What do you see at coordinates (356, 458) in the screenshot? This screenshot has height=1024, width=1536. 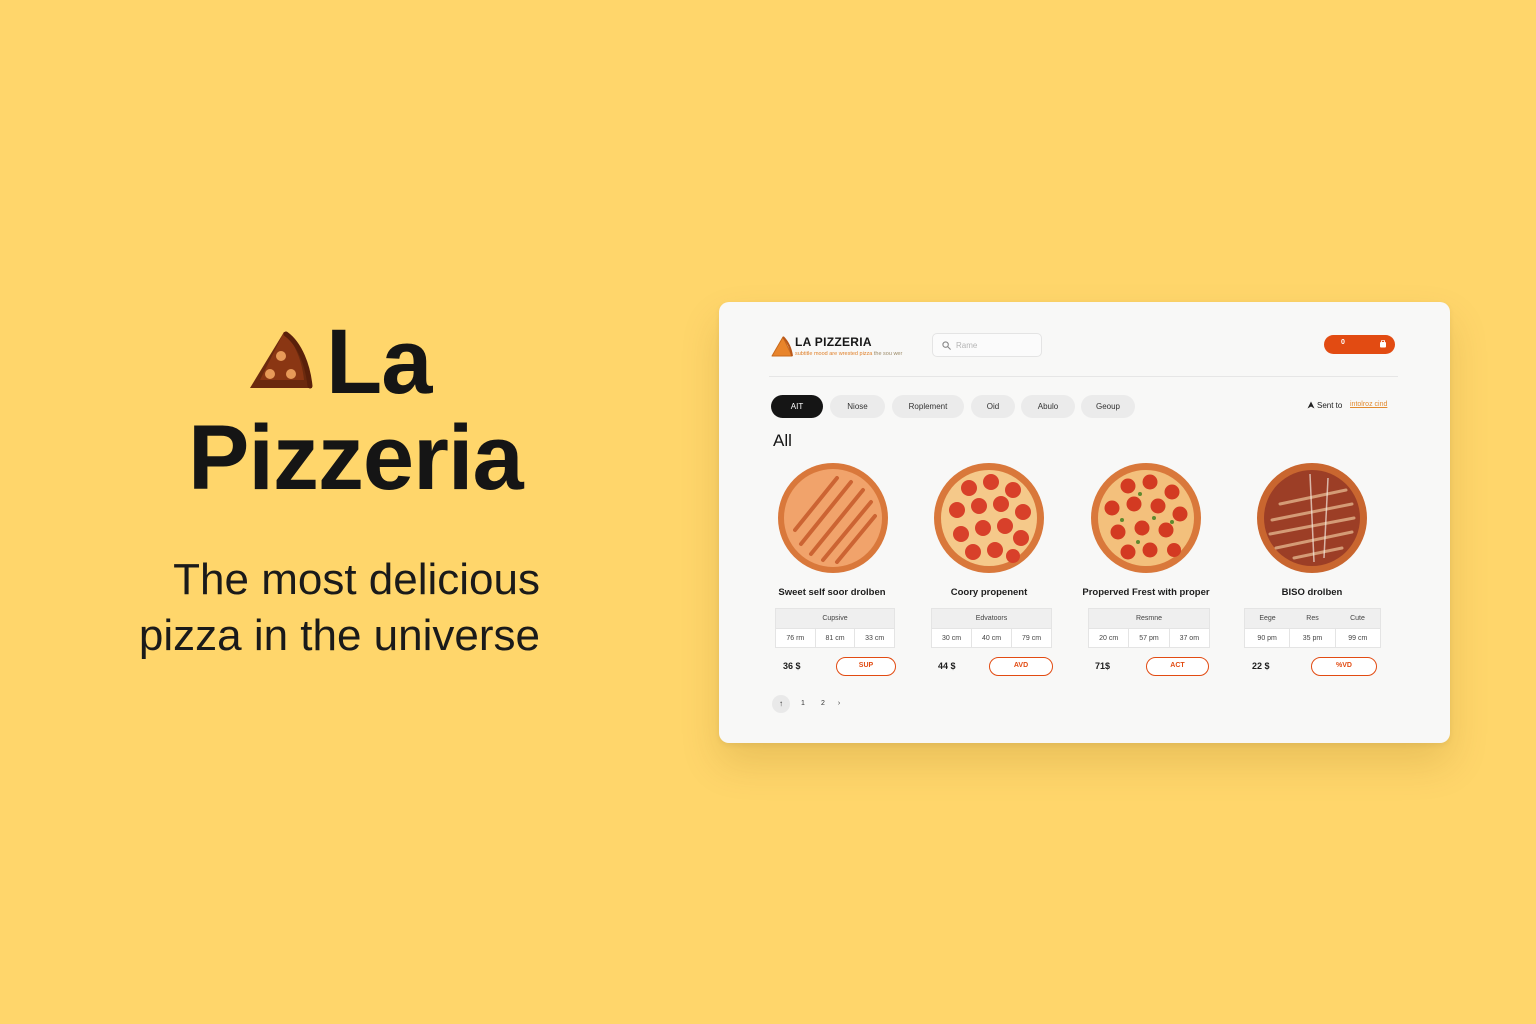 I see `hero-title-line2: Pizzeria` at bounding box center [356, 458].